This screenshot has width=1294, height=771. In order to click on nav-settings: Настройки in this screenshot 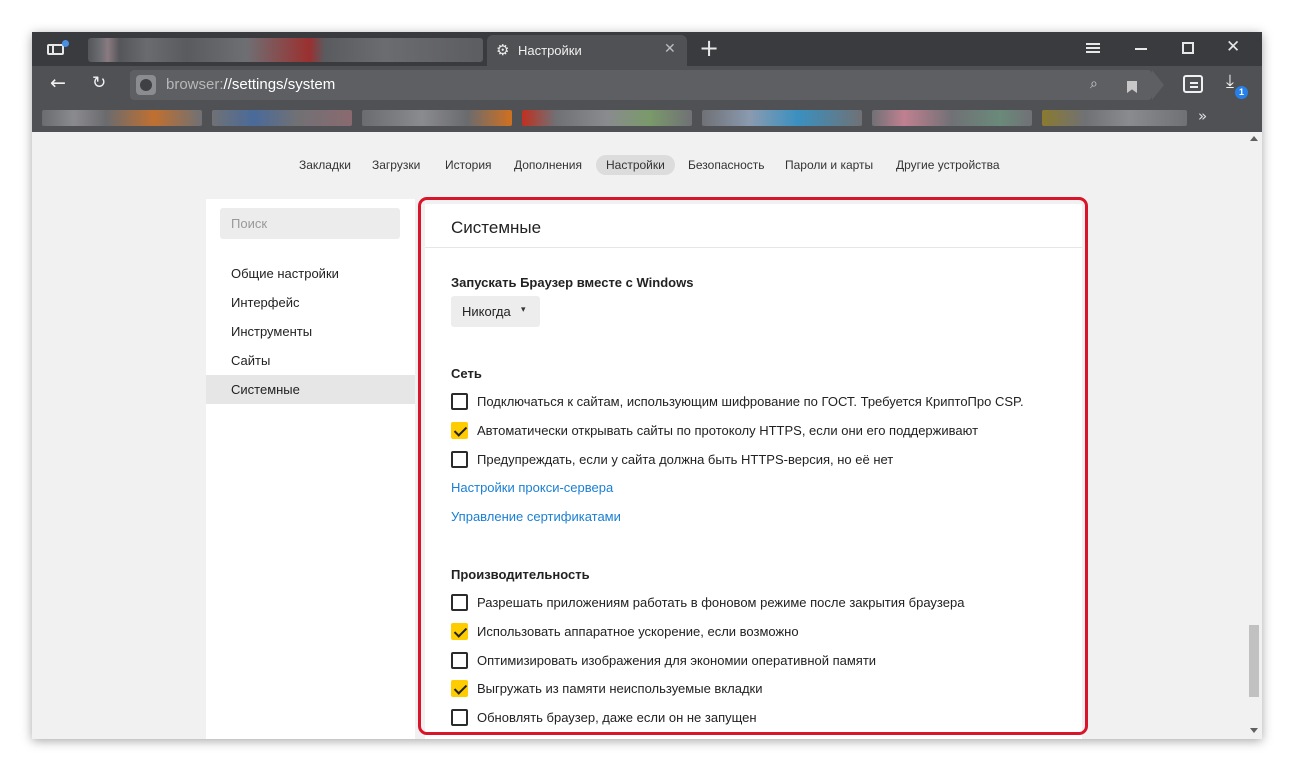, I will do `click(635, 165)`.